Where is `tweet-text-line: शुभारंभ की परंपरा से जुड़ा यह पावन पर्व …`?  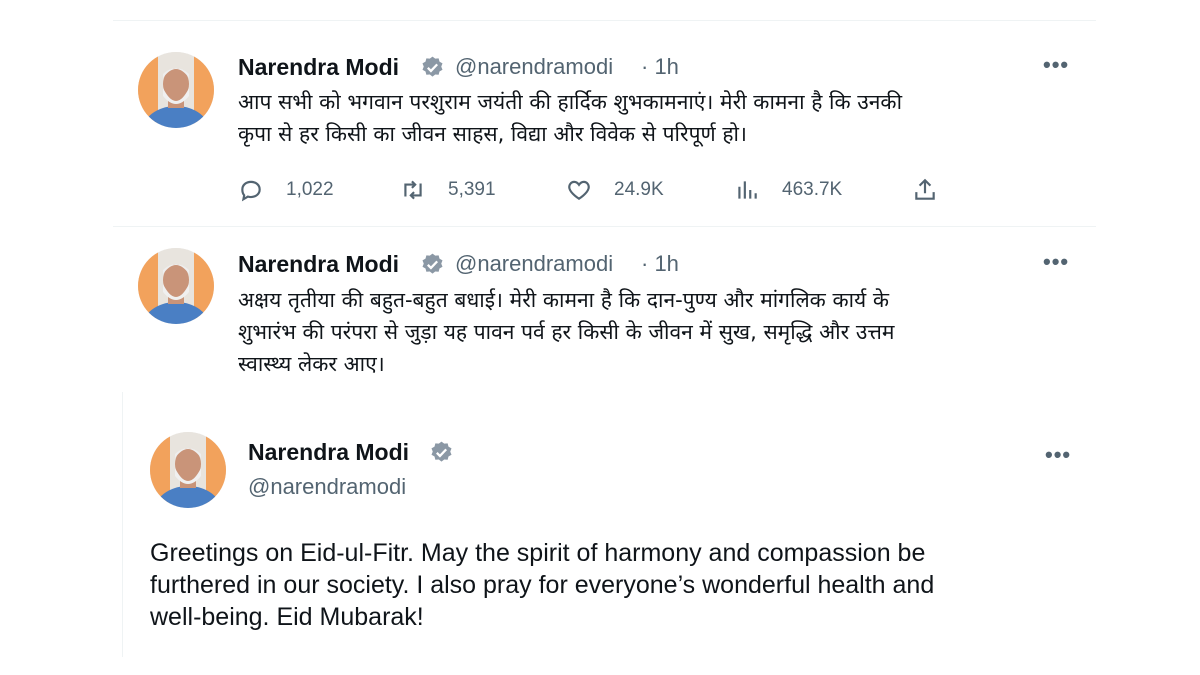 tweet-text-line: शुभारंभ की परंपरा से जुड़ा यह पावन पर्व … is located at coordinates (566, 332).